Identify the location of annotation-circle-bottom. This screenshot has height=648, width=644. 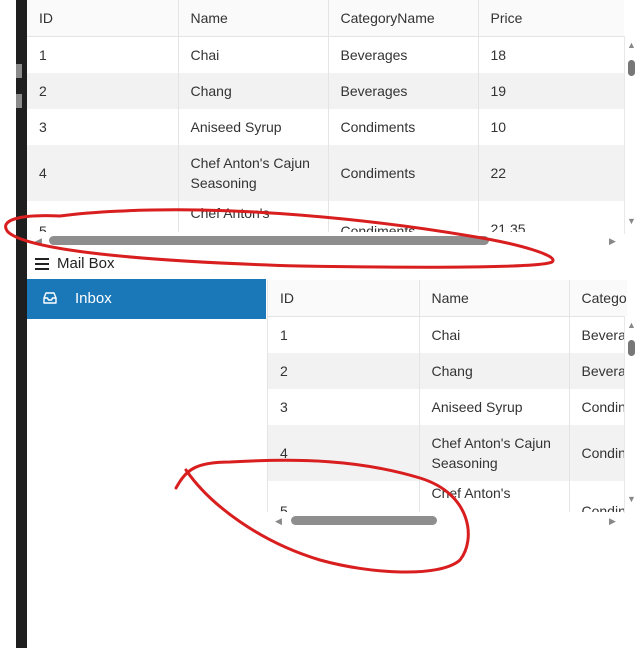
(322, 516).